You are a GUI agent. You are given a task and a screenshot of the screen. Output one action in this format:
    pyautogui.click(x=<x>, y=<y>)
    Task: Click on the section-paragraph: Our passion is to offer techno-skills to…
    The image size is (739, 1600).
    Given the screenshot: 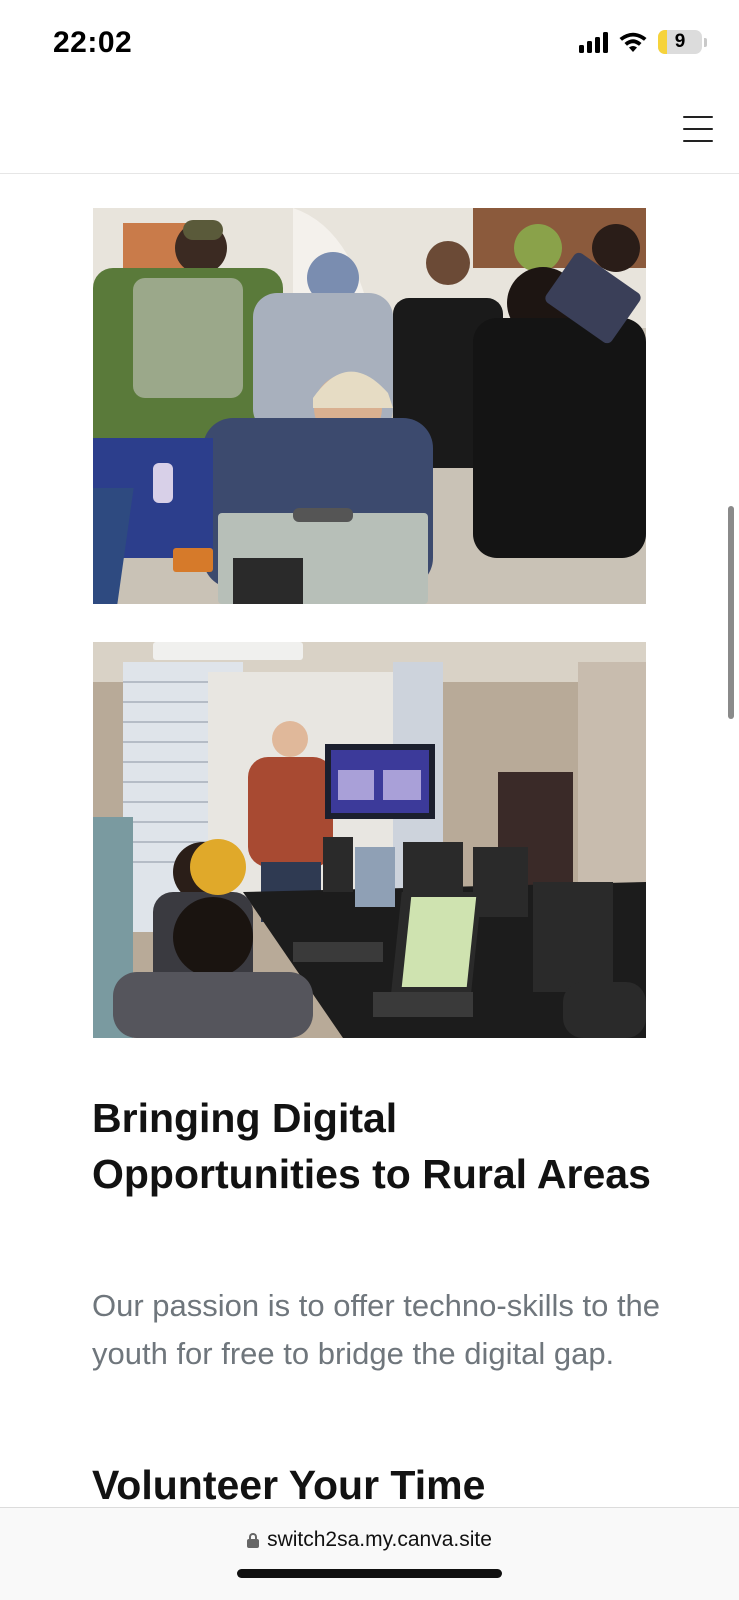 What is the action you would take?
    pyautogui.click(x=376, y=1329)
    